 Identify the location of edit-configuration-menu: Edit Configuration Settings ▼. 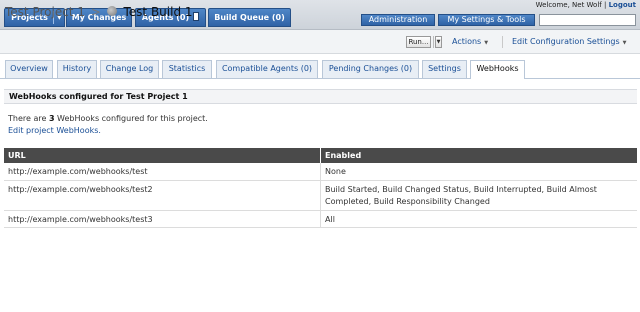
(569, 41).